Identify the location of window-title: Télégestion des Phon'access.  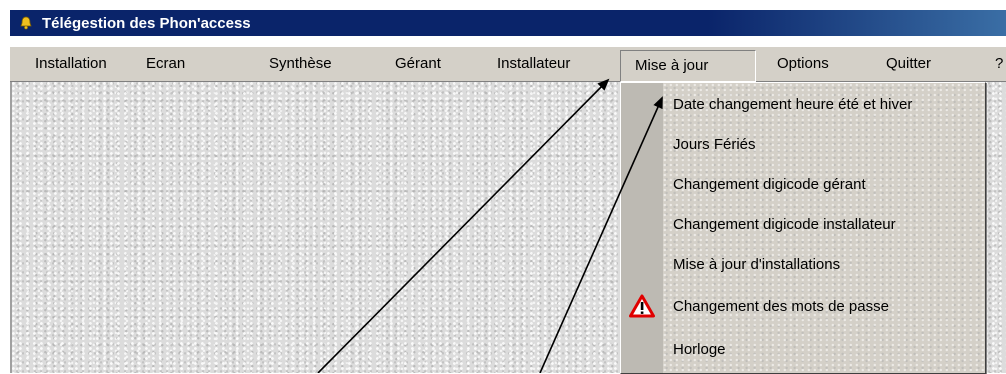
(146, 23).